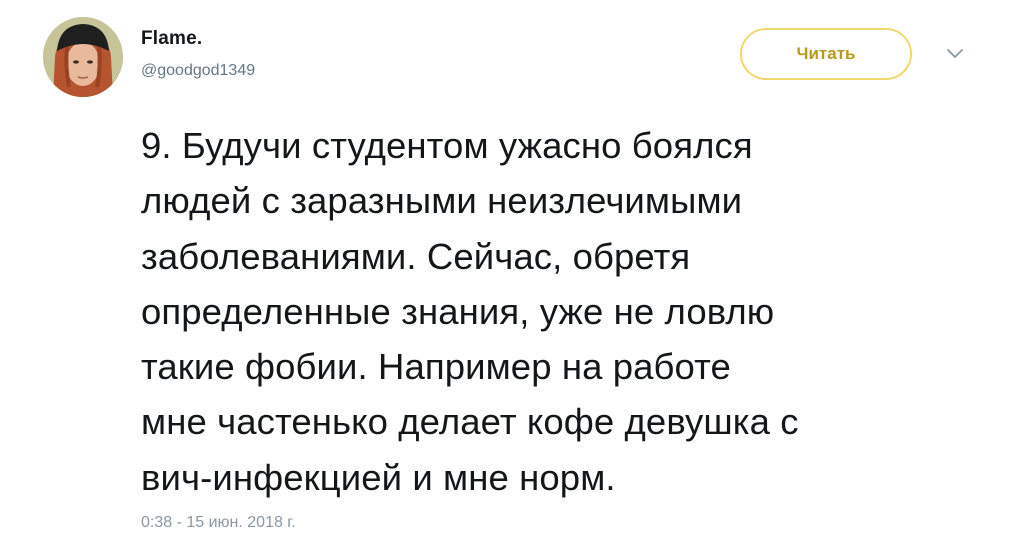 This screenshot has height=555, width=1024. I want to click on display-name: Flame., so click(171, 39).